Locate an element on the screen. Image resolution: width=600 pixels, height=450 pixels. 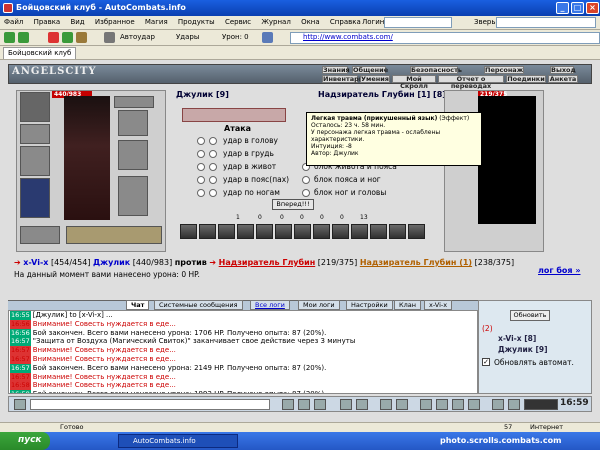
refresh-online-button: Обновить is located at coordinates (530, 315).